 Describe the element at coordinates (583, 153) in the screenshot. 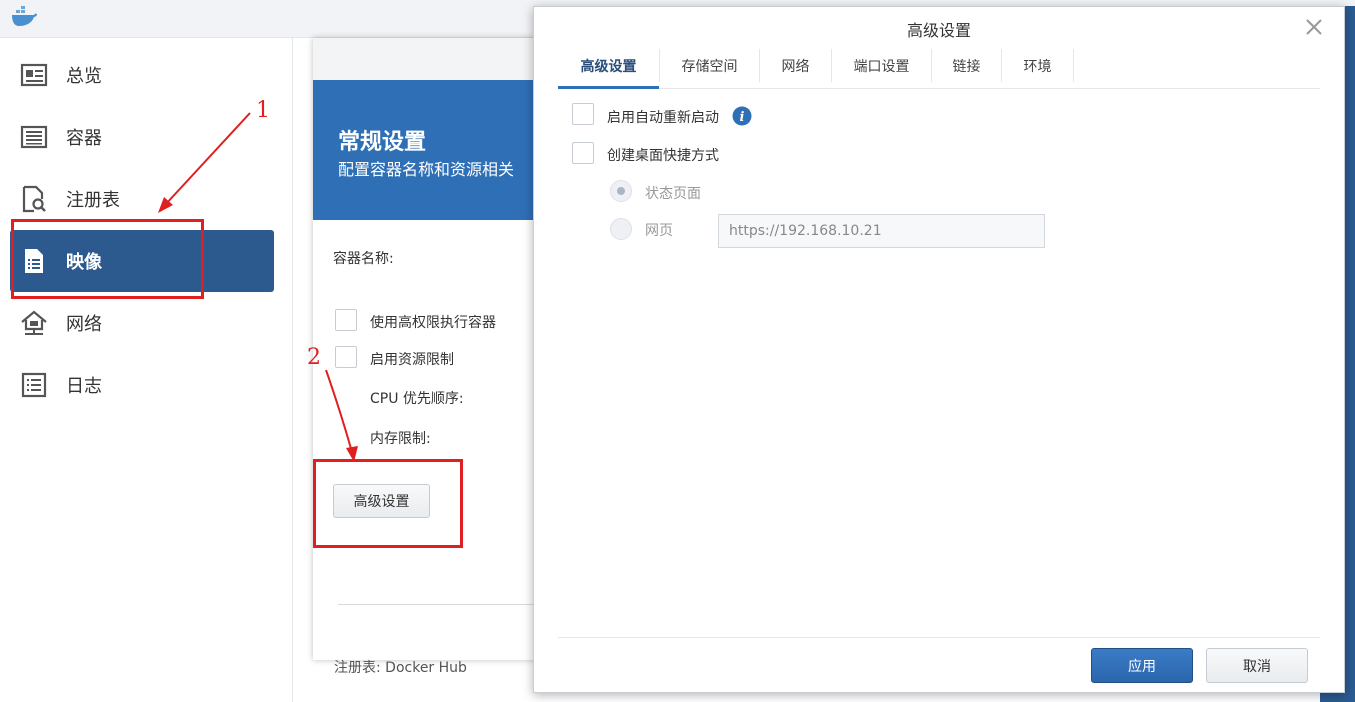

I see `desktop-shortcut-checkbox` at that location.